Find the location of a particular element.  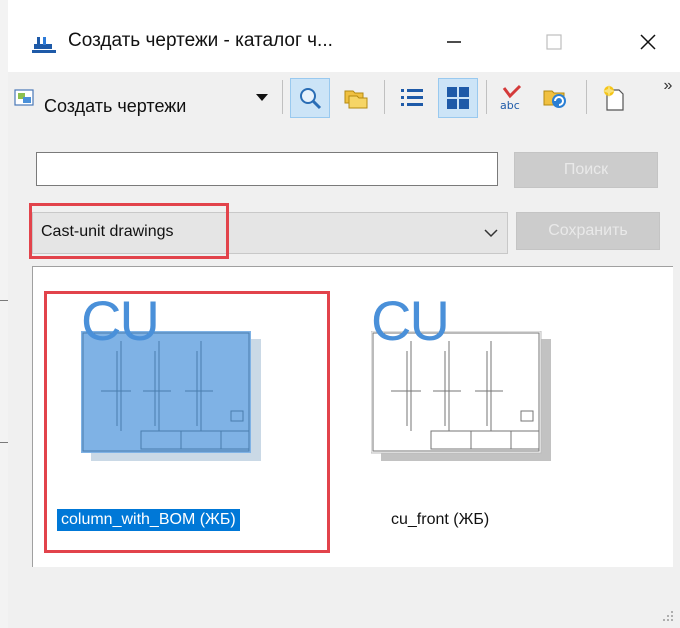

search-tool-button is located at coordinates (310, 98).